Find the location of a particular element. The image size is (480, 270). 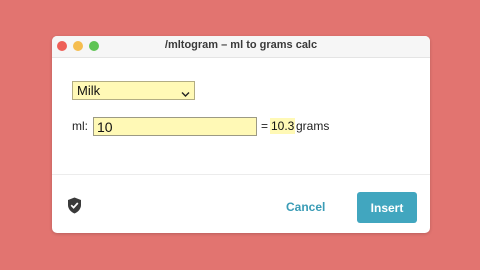

title-bar: /mltogram – ml to grams calc is located at coordinates (241, 47).